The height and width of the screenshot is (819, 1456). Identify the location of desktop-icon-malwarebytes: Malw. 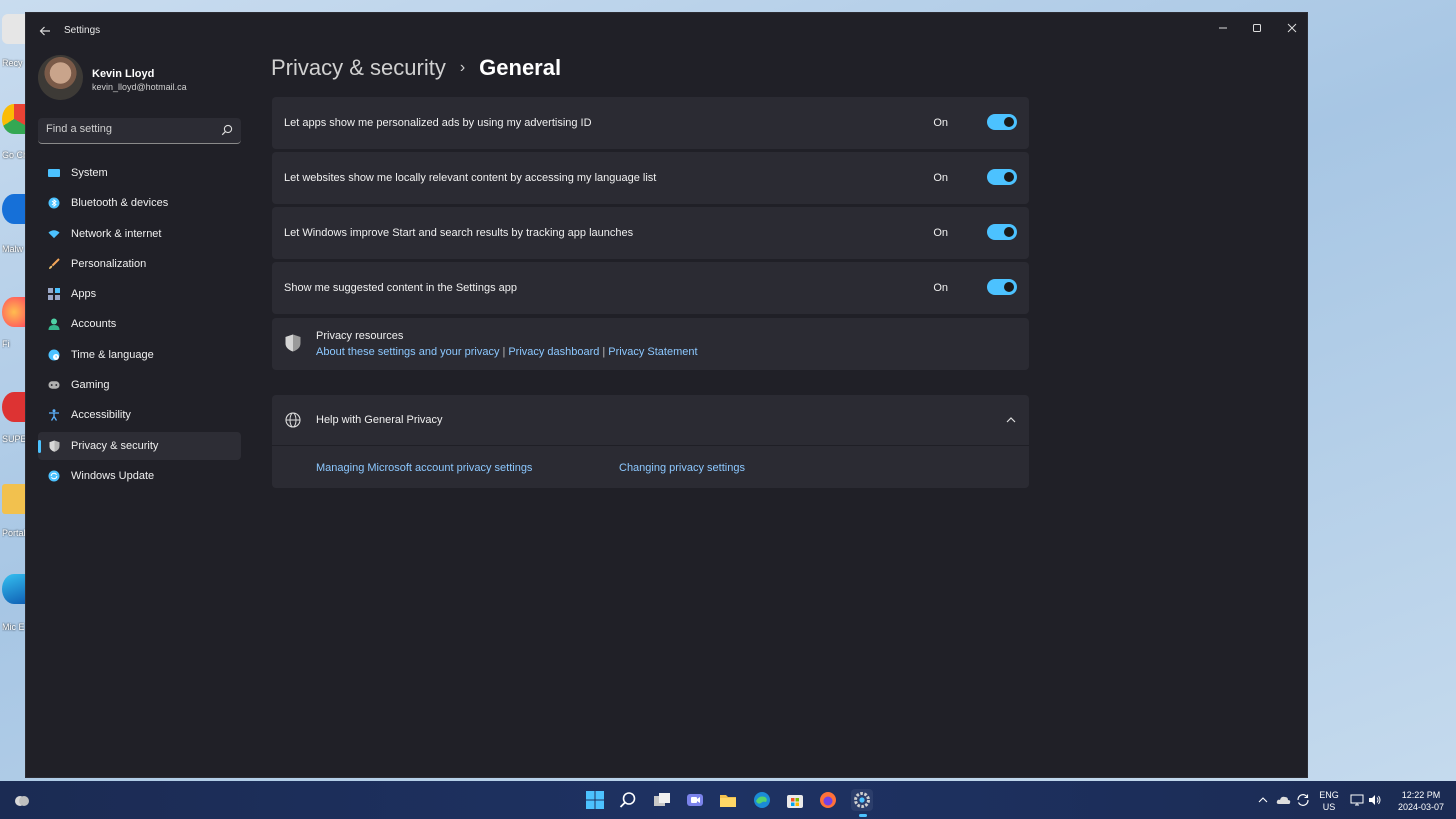
(13, 225).